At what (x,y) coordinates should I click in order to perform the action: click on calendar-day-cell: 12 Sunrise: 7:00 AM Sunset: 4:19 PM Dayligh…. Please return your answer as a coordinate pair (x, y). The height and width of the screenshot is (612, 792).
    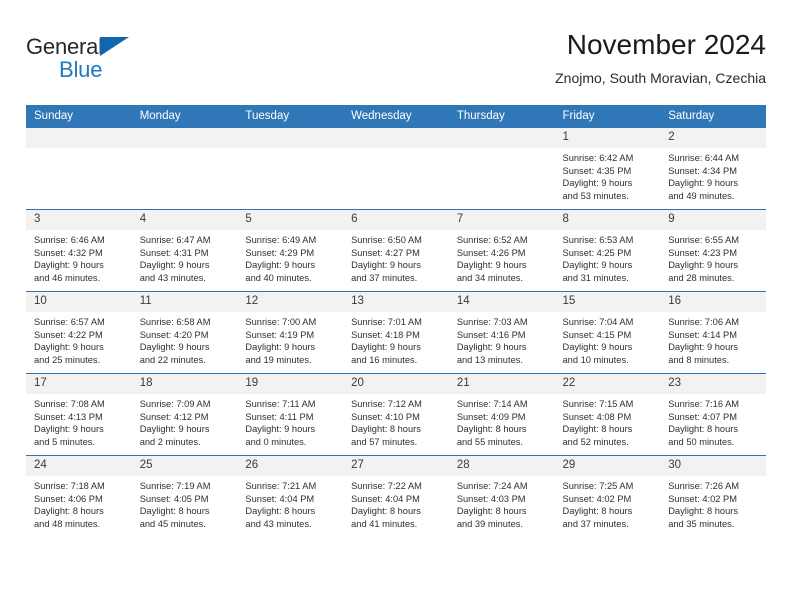
    Looking at the image, I should click on (290, 332).